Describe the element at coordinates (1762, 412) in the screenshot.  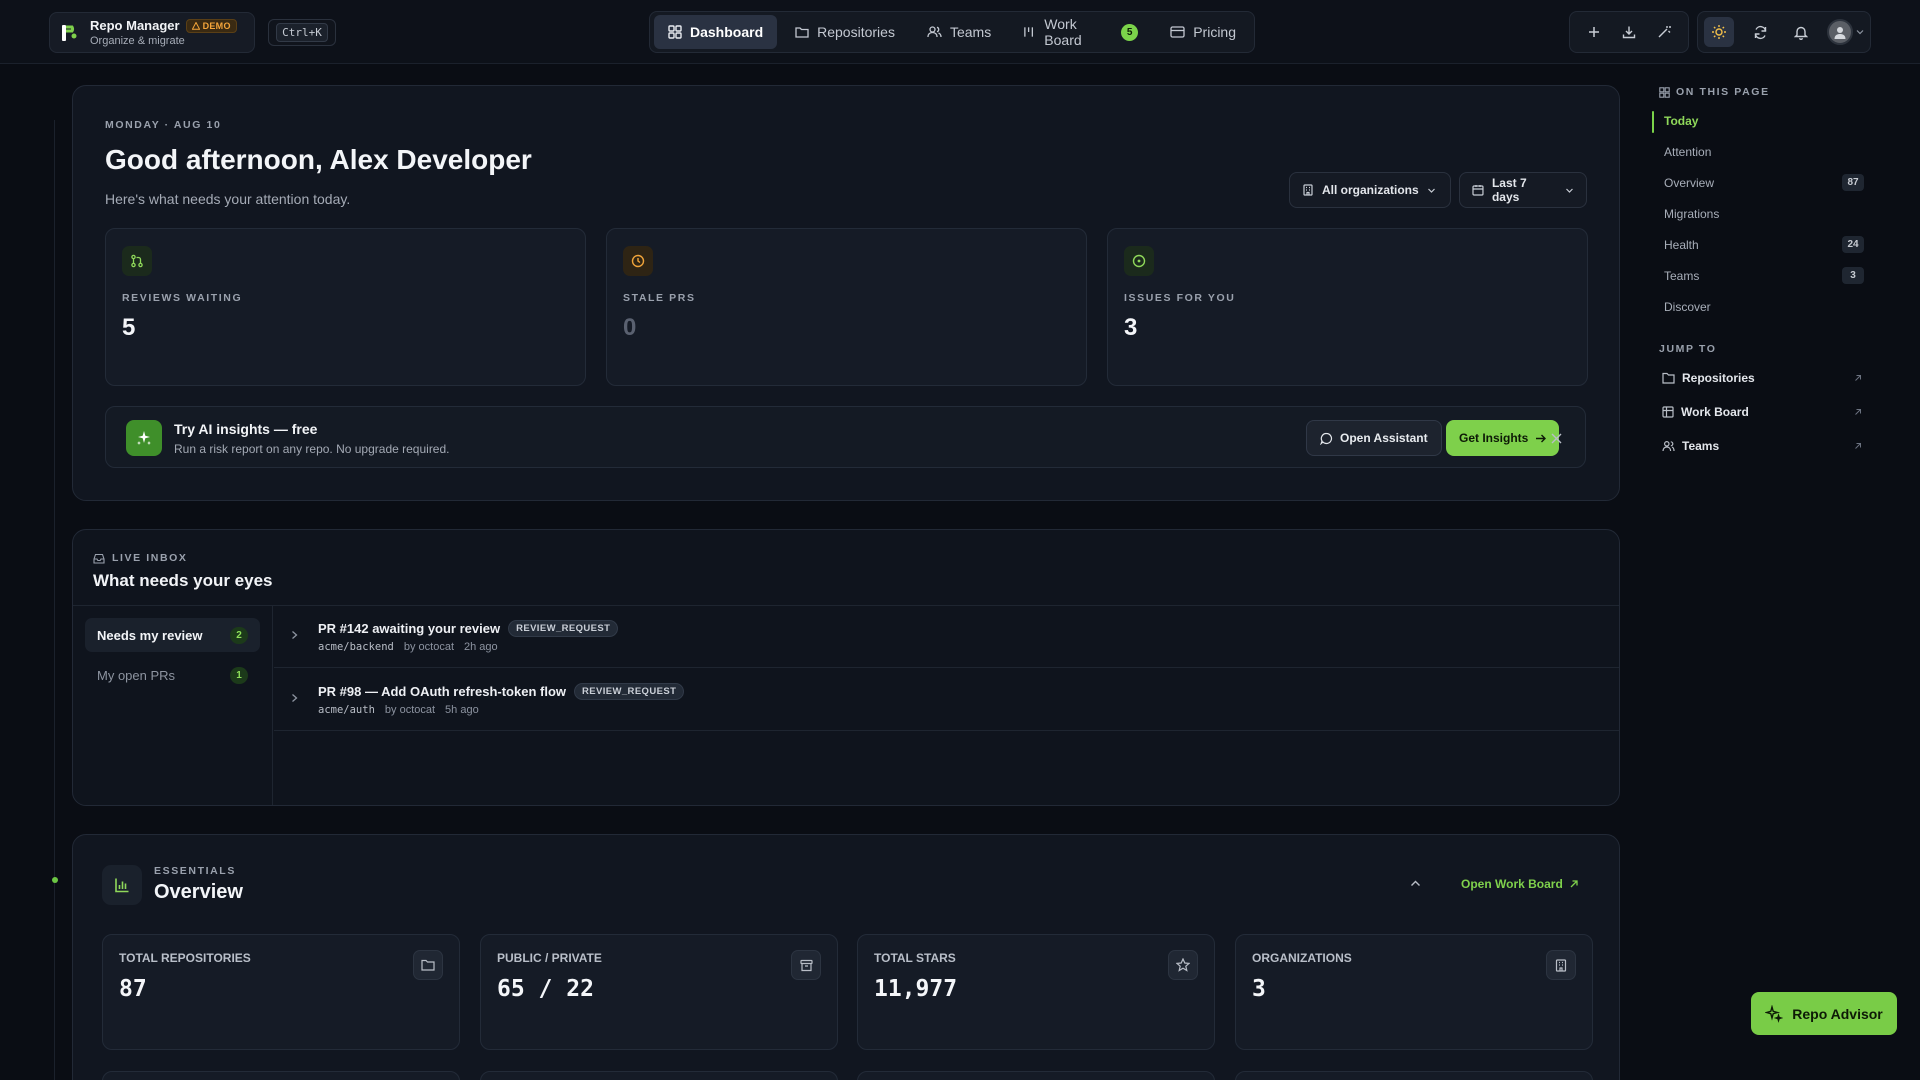
I see `jump-work-board: Work Board` at that location.